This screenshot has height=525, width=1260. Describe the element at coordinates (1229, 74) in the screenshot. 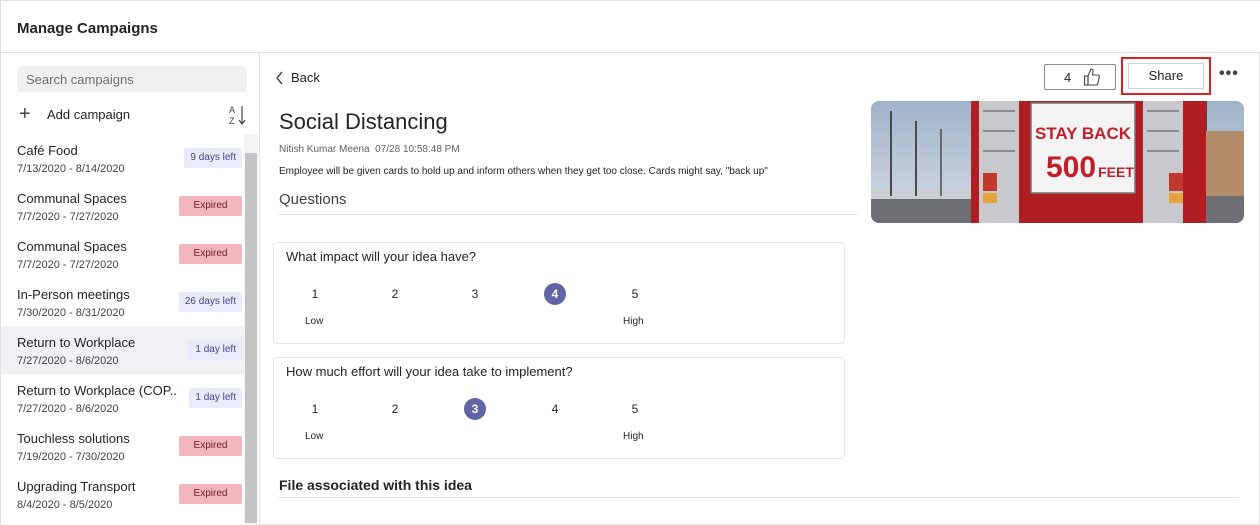

I see `more-options-icon: •••` at that location.